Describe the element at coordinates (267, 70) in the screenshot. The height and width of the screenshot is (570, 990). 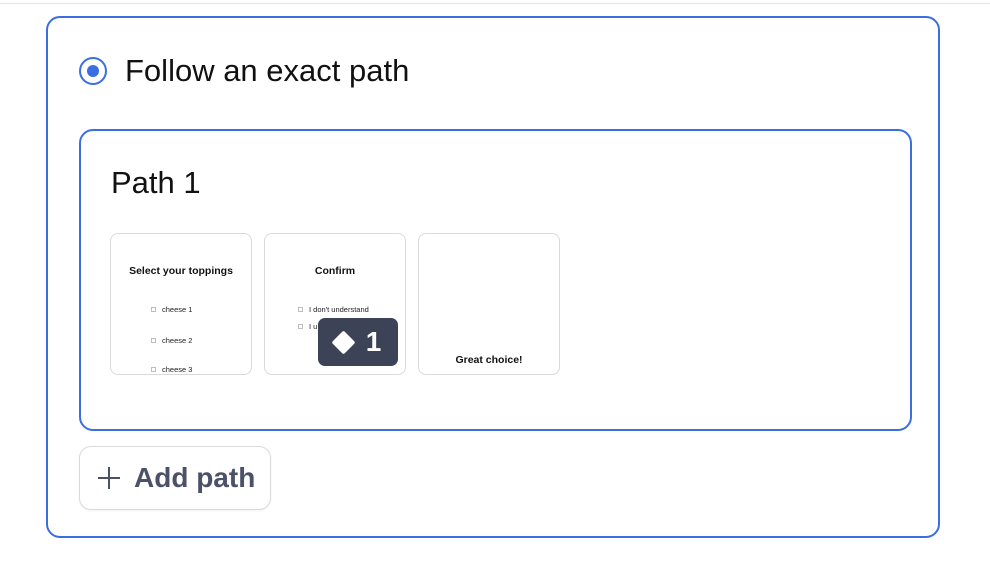
I see `option-label: Follow an exact path` at that location.